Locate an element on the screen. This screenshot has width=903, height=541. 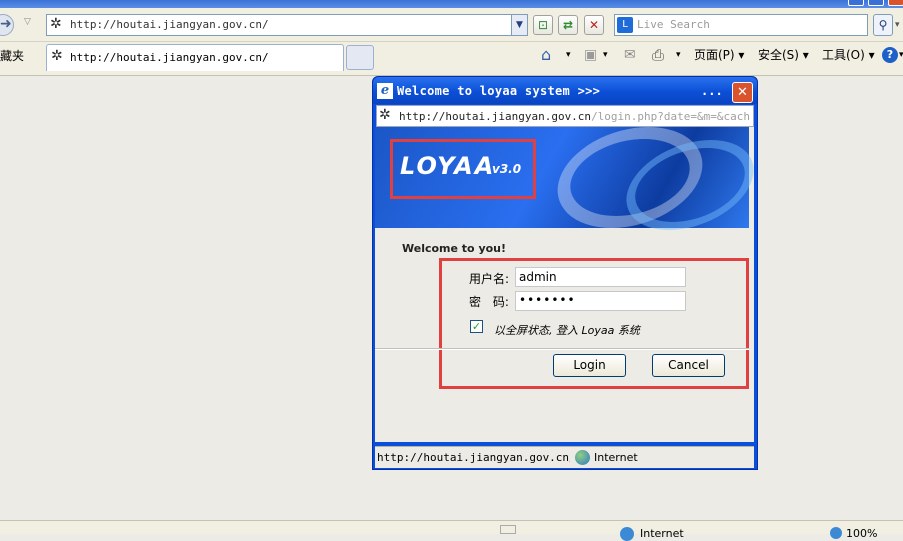
fullscreen-checkbox: ✓ is located at coordinates (476, 326).